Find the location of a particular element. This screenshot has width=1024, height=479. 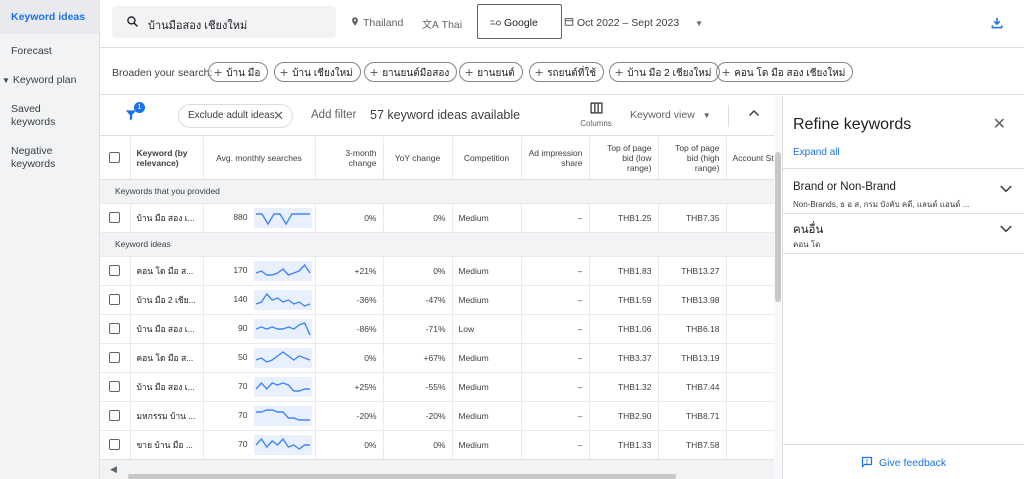

sidebar-item-keyword-plan: ▼ Keyword plan is located at coordinates (49, 80).